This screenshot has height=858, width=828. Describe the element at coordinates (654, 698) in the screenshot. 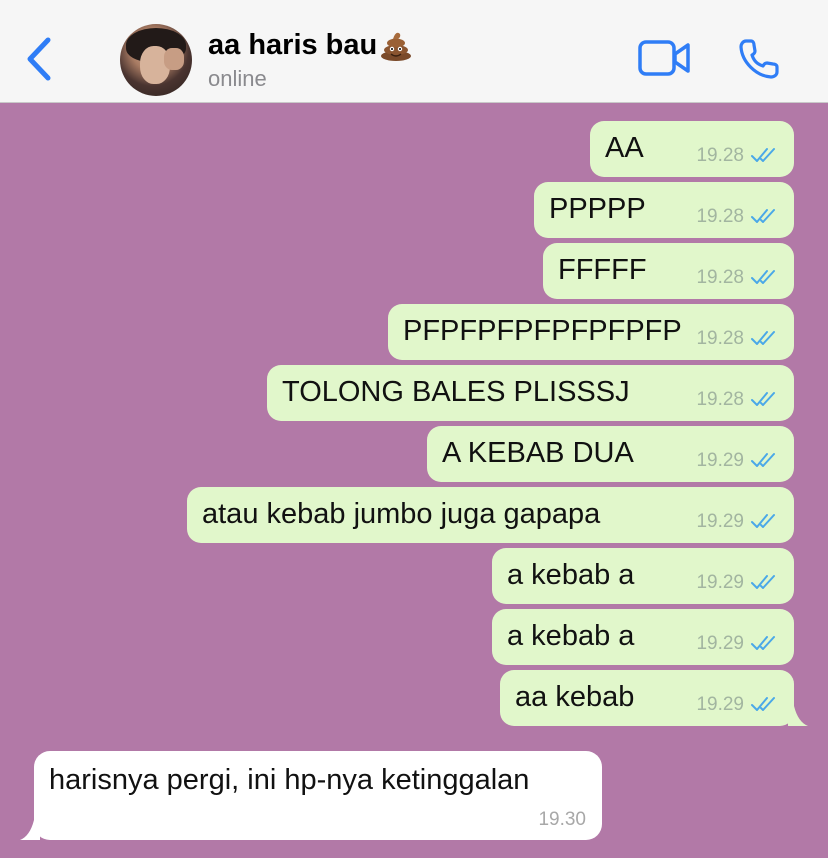

I see `outgoing-message-bubble: aa kebab 19.29` at that location.